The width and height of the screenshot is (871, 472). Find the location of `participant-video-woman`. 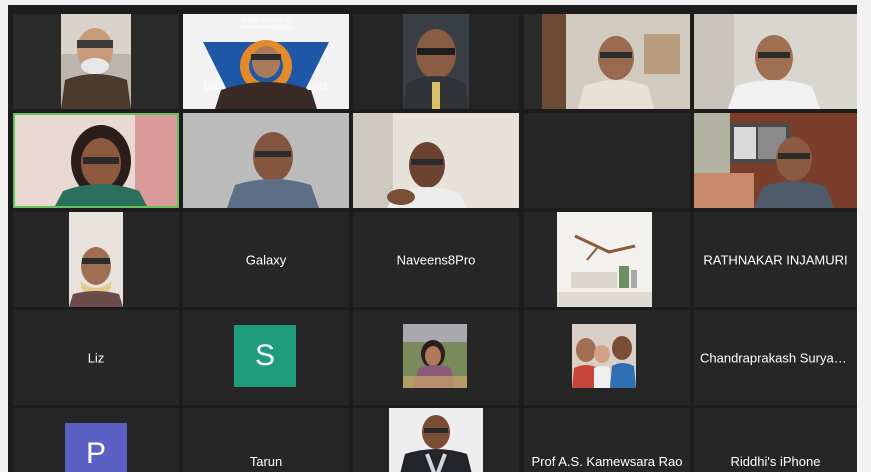

participant-video-woman is located at coordinates (96, 160).